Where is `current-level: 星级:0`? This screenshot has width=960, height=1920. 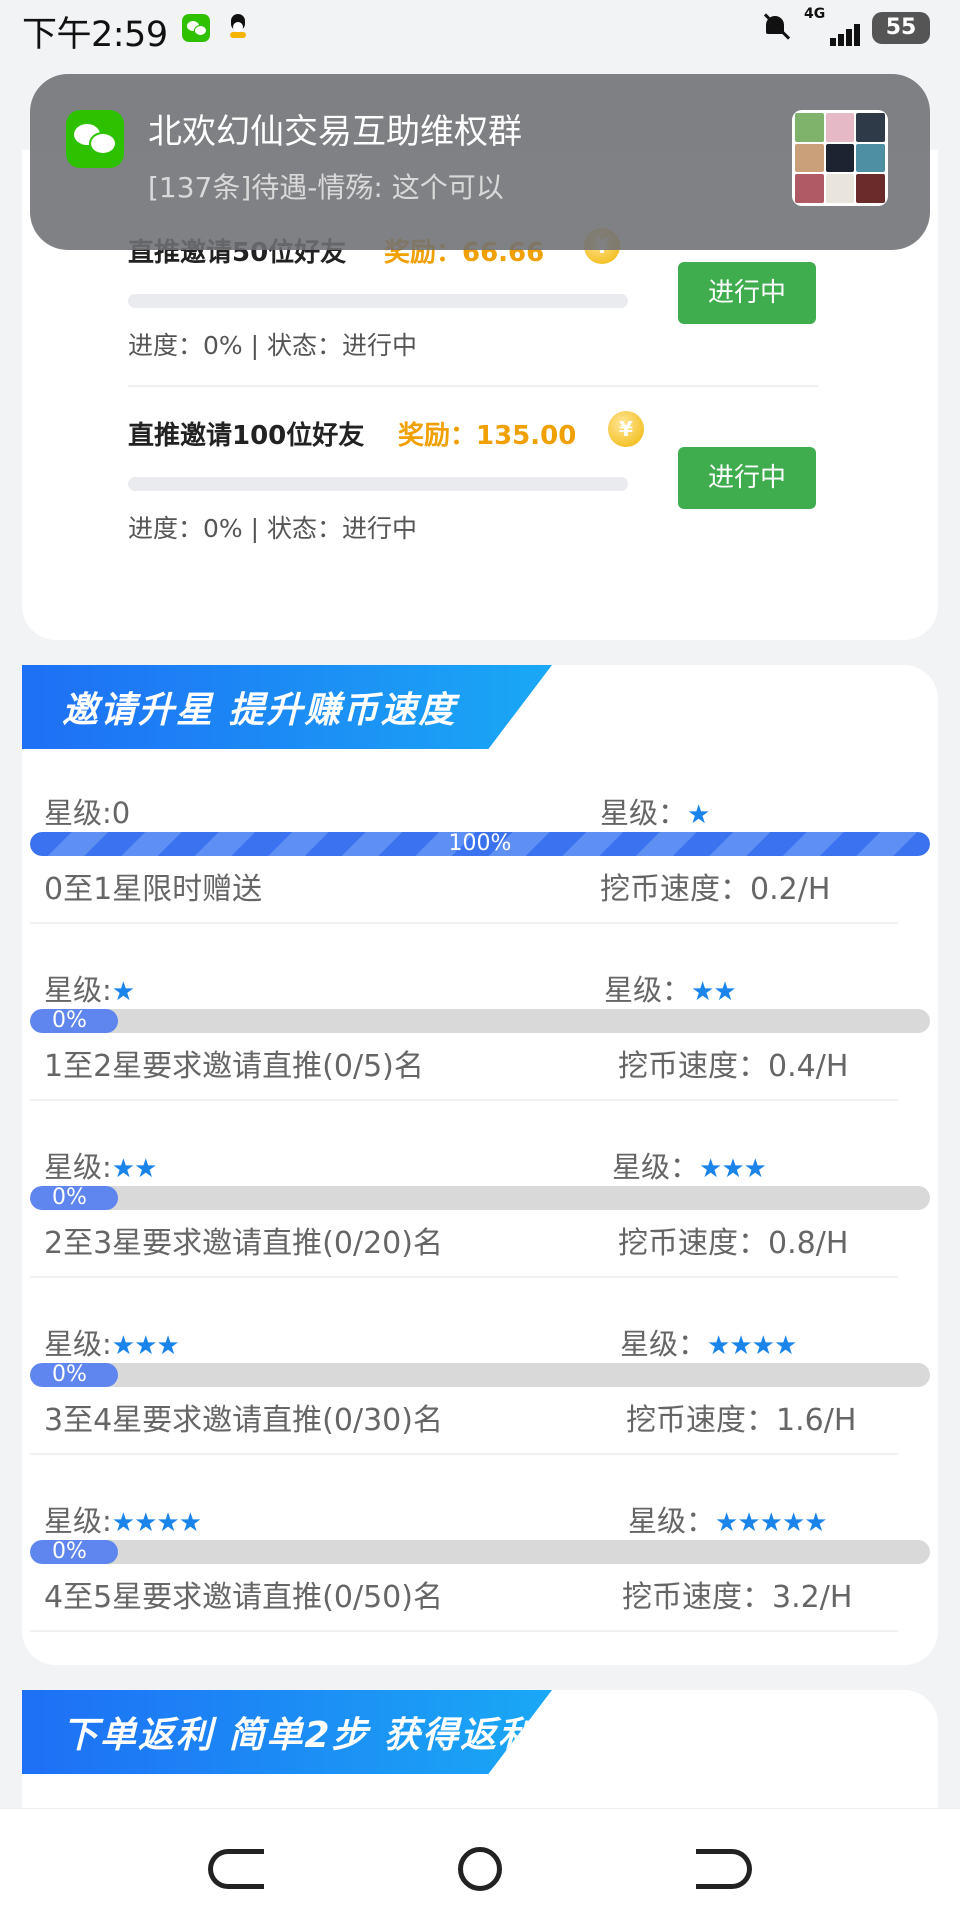 current-level: 星级:0 is located at coordinates (87, 811).